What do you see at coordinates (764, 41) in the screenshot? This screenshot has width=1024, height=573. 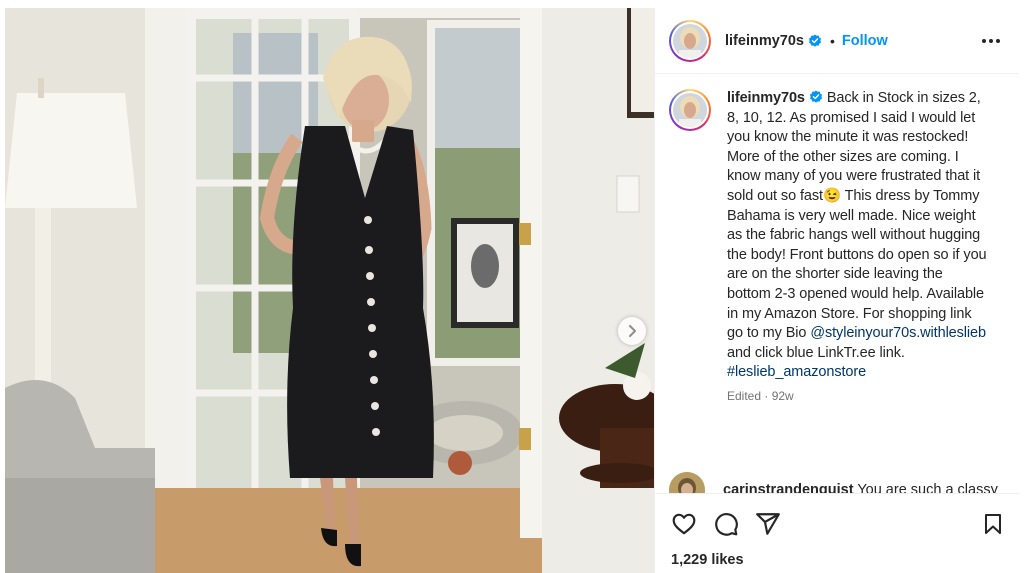 I see `author-username: lifeinmy70s` at bounding box center [764, 41].